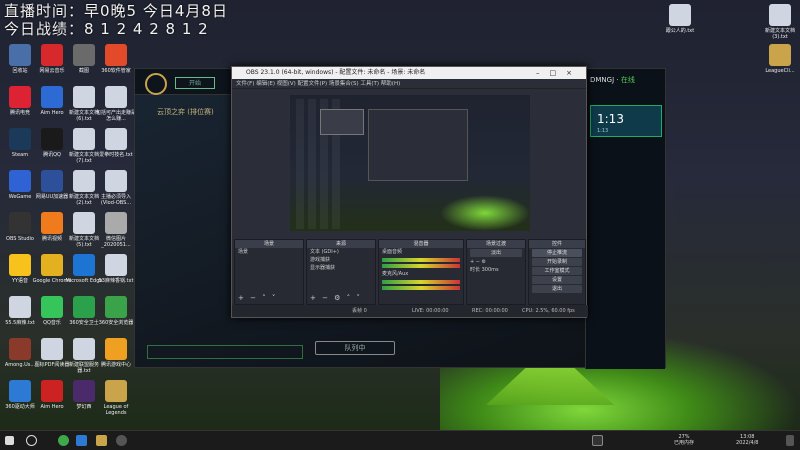  I want to click on search-icon, so click(31, 440).